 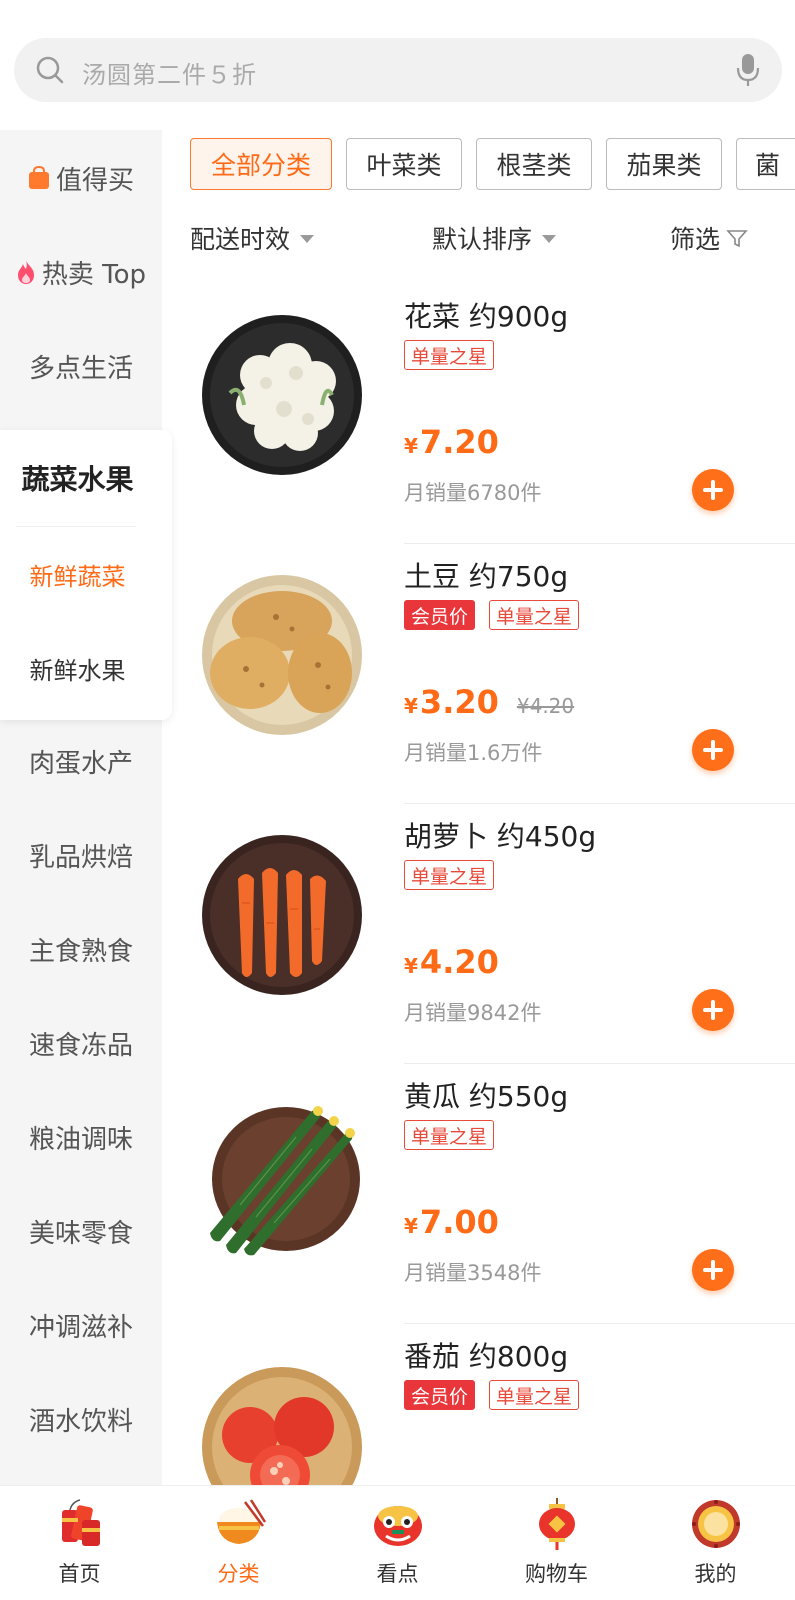 I want to click on sidebar-item-grain-oil: 粮油调味, so click(x=81, y=1137).